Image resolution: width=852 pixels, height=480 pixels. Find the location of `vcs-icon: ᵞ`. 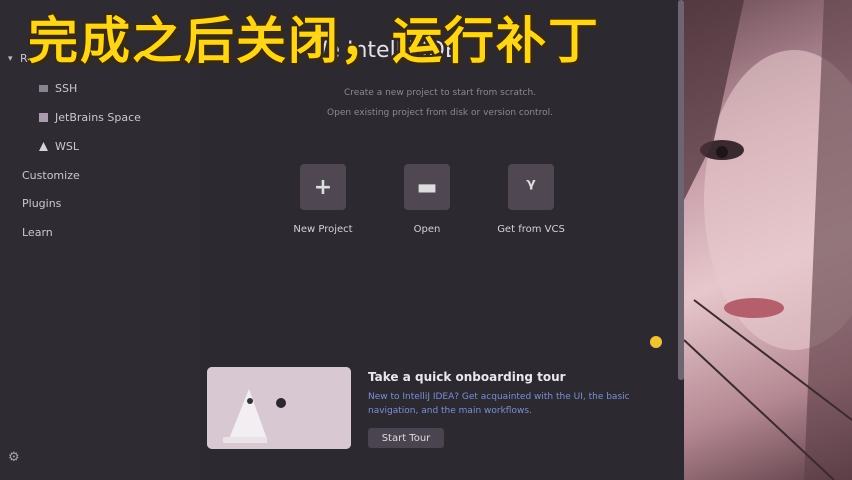

vcs-icon: ᵞ is located at coordinates (531, 187).